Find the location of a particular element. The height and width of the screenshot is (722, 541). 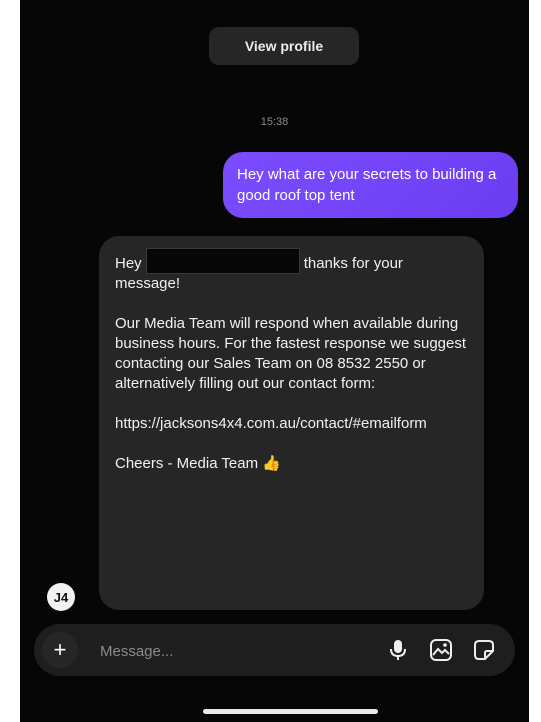

redacted-name is located at coordinates (222, 261).